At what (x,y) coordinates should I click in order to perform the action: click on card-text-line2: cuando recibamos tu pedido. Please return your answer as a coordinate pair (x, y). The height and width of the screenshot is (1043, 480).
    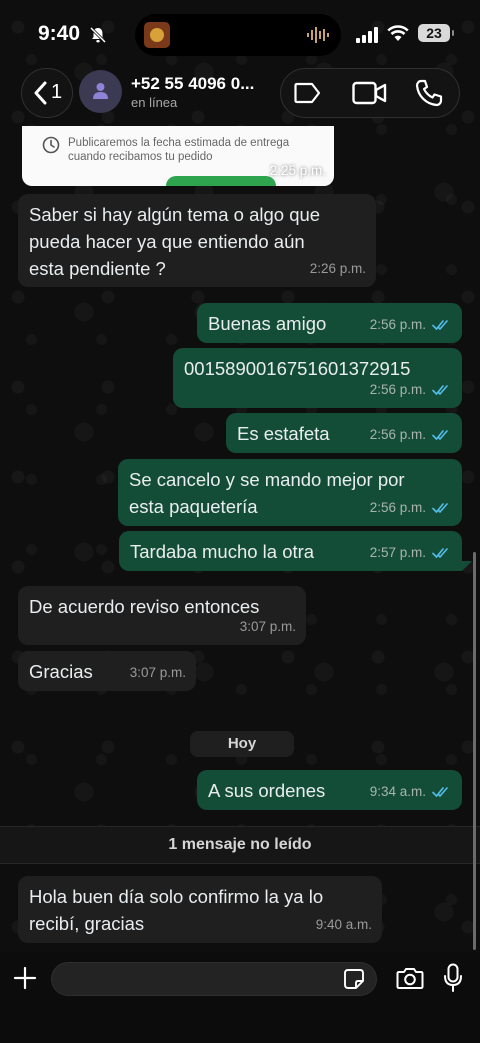
    Looking at the image, I should click on (140, 157).